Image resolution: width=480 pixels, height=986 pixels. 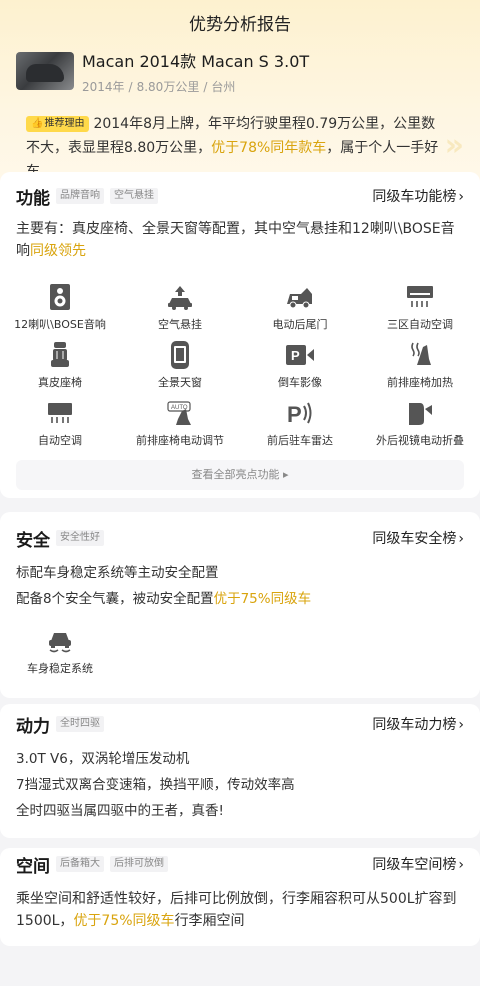 I want to click on safety-tag: 安全性好, so click(x=80, y=538).